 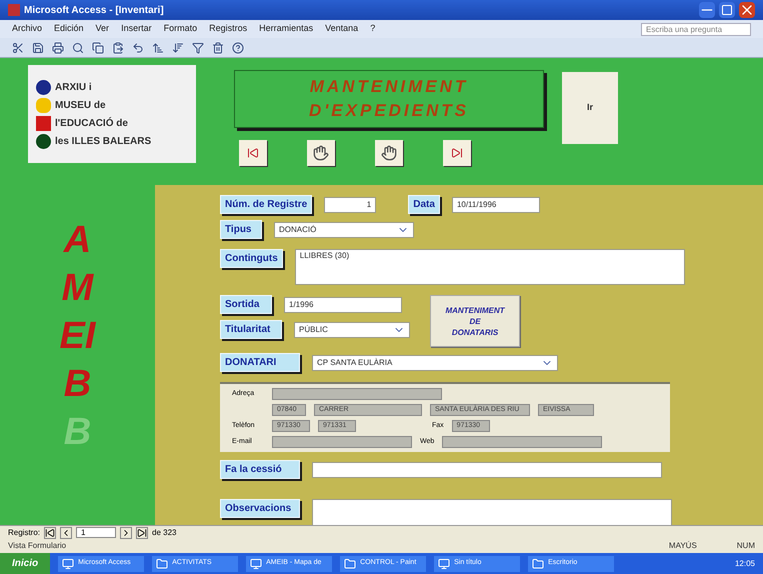 I want to click on undo-icon, so click(x=138, y=48).